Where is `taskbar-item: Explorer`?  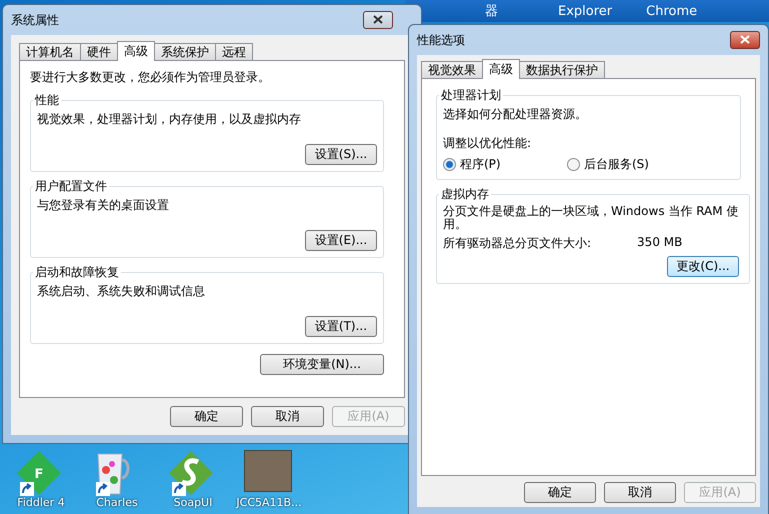 taskbar-item: Explorer is located at coordinates (585, 11).